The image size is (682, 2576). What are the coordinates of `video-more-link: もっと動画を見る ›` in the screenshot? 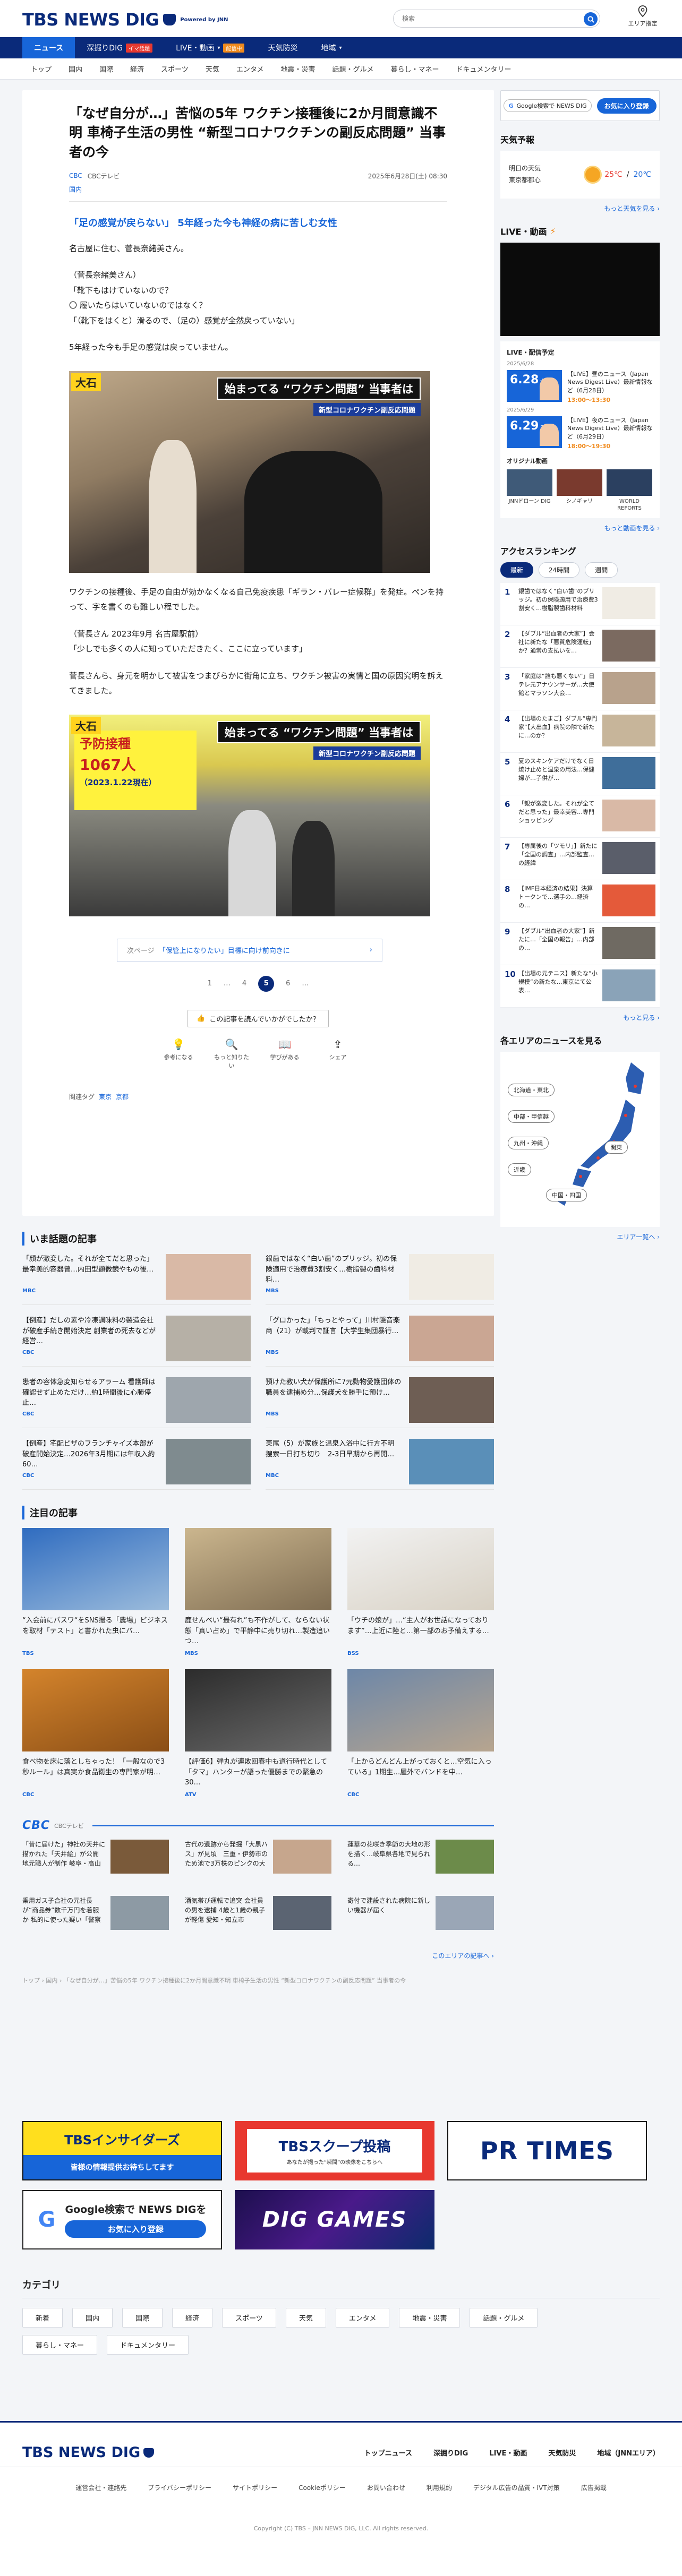 It's located at (632, 528).